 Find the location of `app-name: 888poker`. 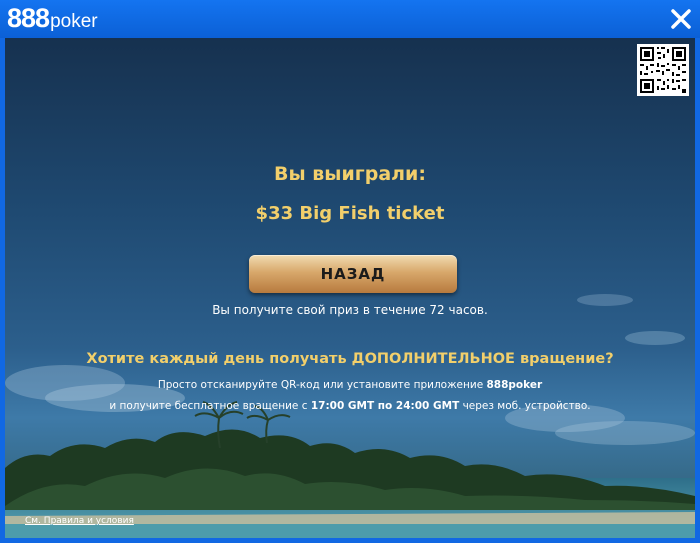

app-name: 888poker is located at coordinates (514, 385).